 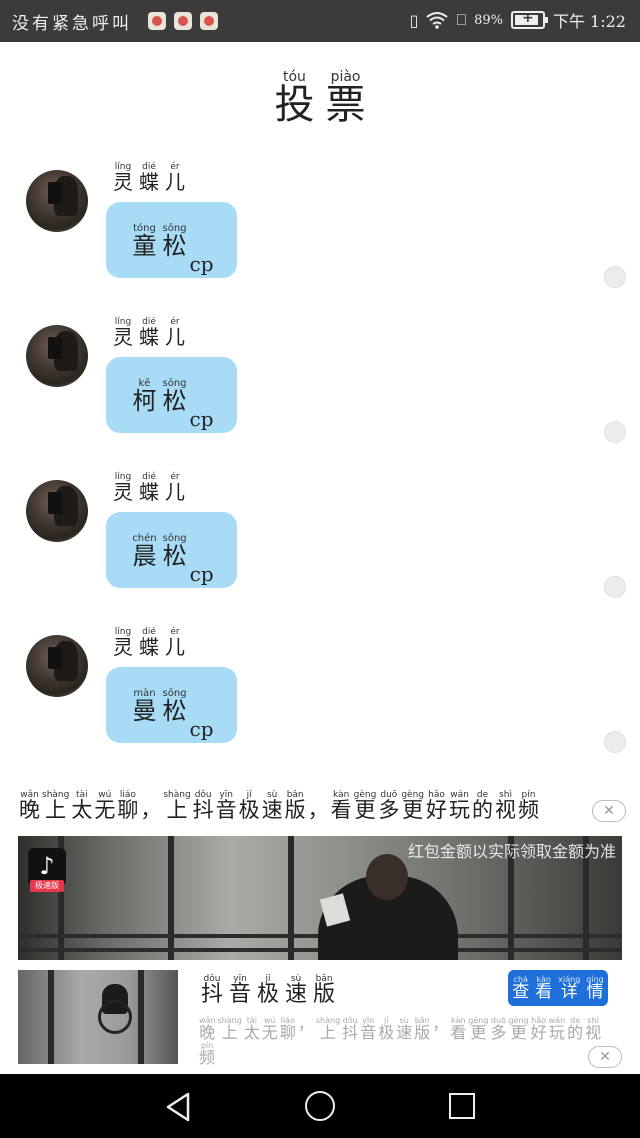 I want to click on ruby-char: bǎn 版, so click(x=422, y=1028).